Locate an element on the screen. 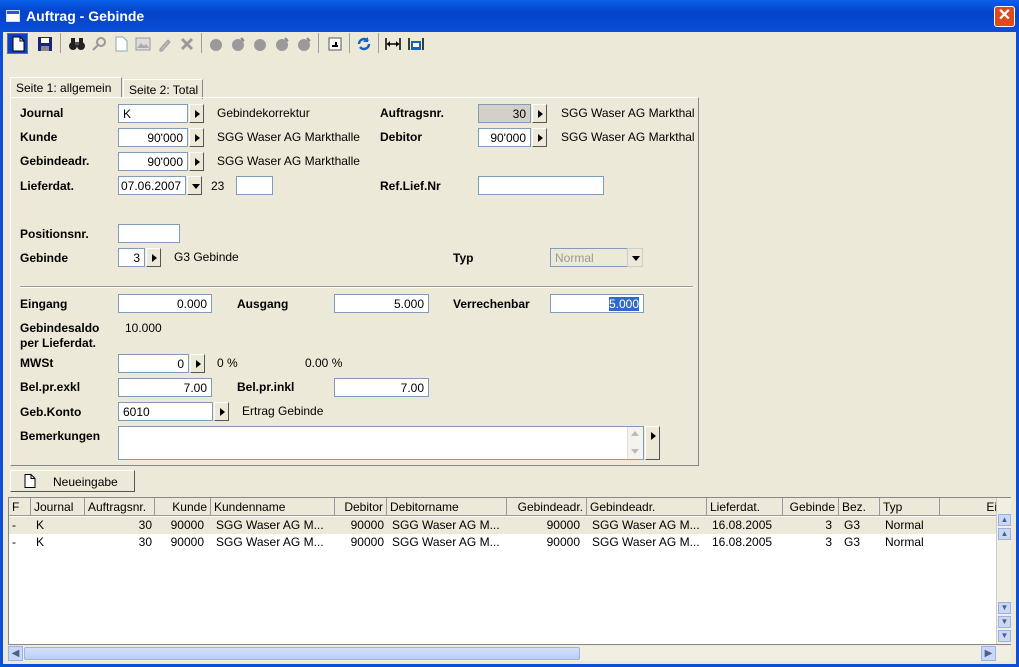  kunde-arrow-button is located at coordinates (196, 137).